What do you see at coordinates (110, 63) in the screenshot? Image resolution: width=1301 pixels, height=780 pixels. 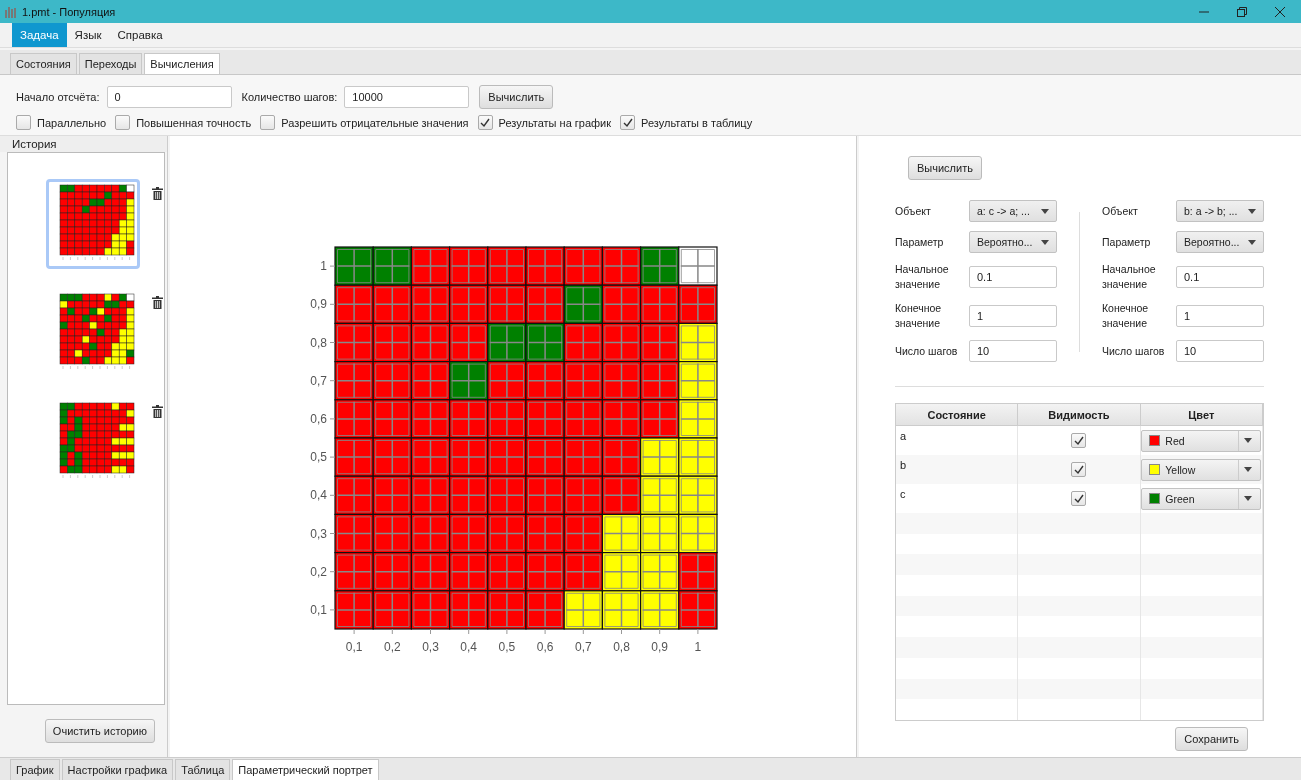 I see `tab: Переходы` at bounding box center [110, 63].